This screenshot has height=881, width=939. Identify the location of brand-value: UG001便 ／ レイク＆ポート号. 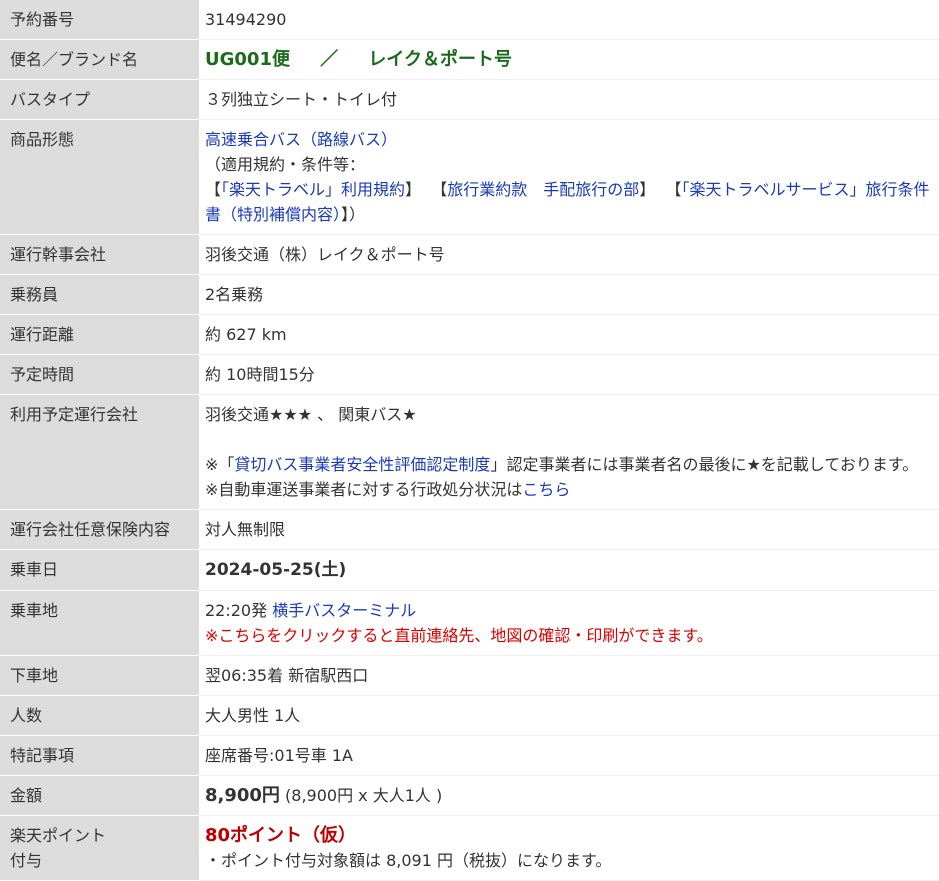
(569, 60).